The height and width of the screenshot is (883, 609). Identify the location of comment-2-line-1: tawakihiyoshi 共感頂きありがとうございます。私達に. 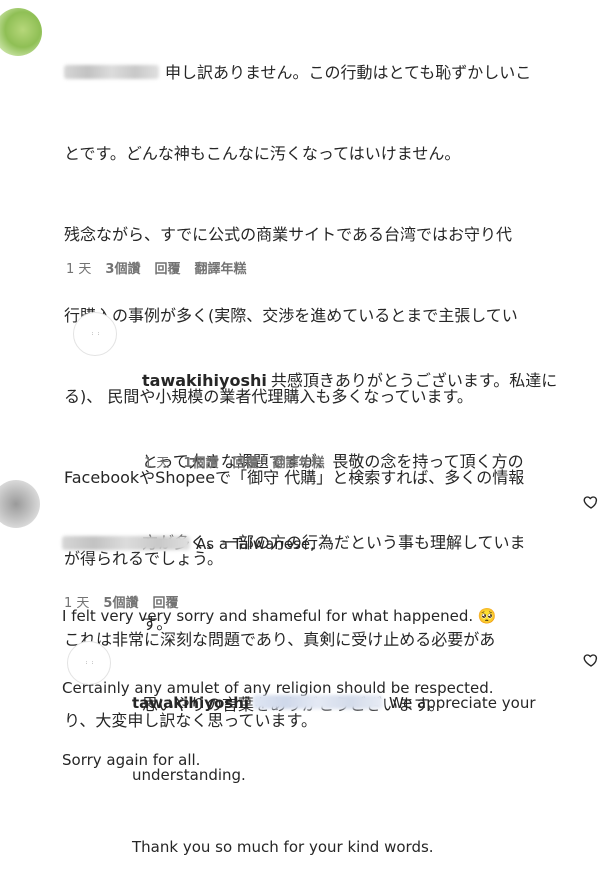
(350, 380).